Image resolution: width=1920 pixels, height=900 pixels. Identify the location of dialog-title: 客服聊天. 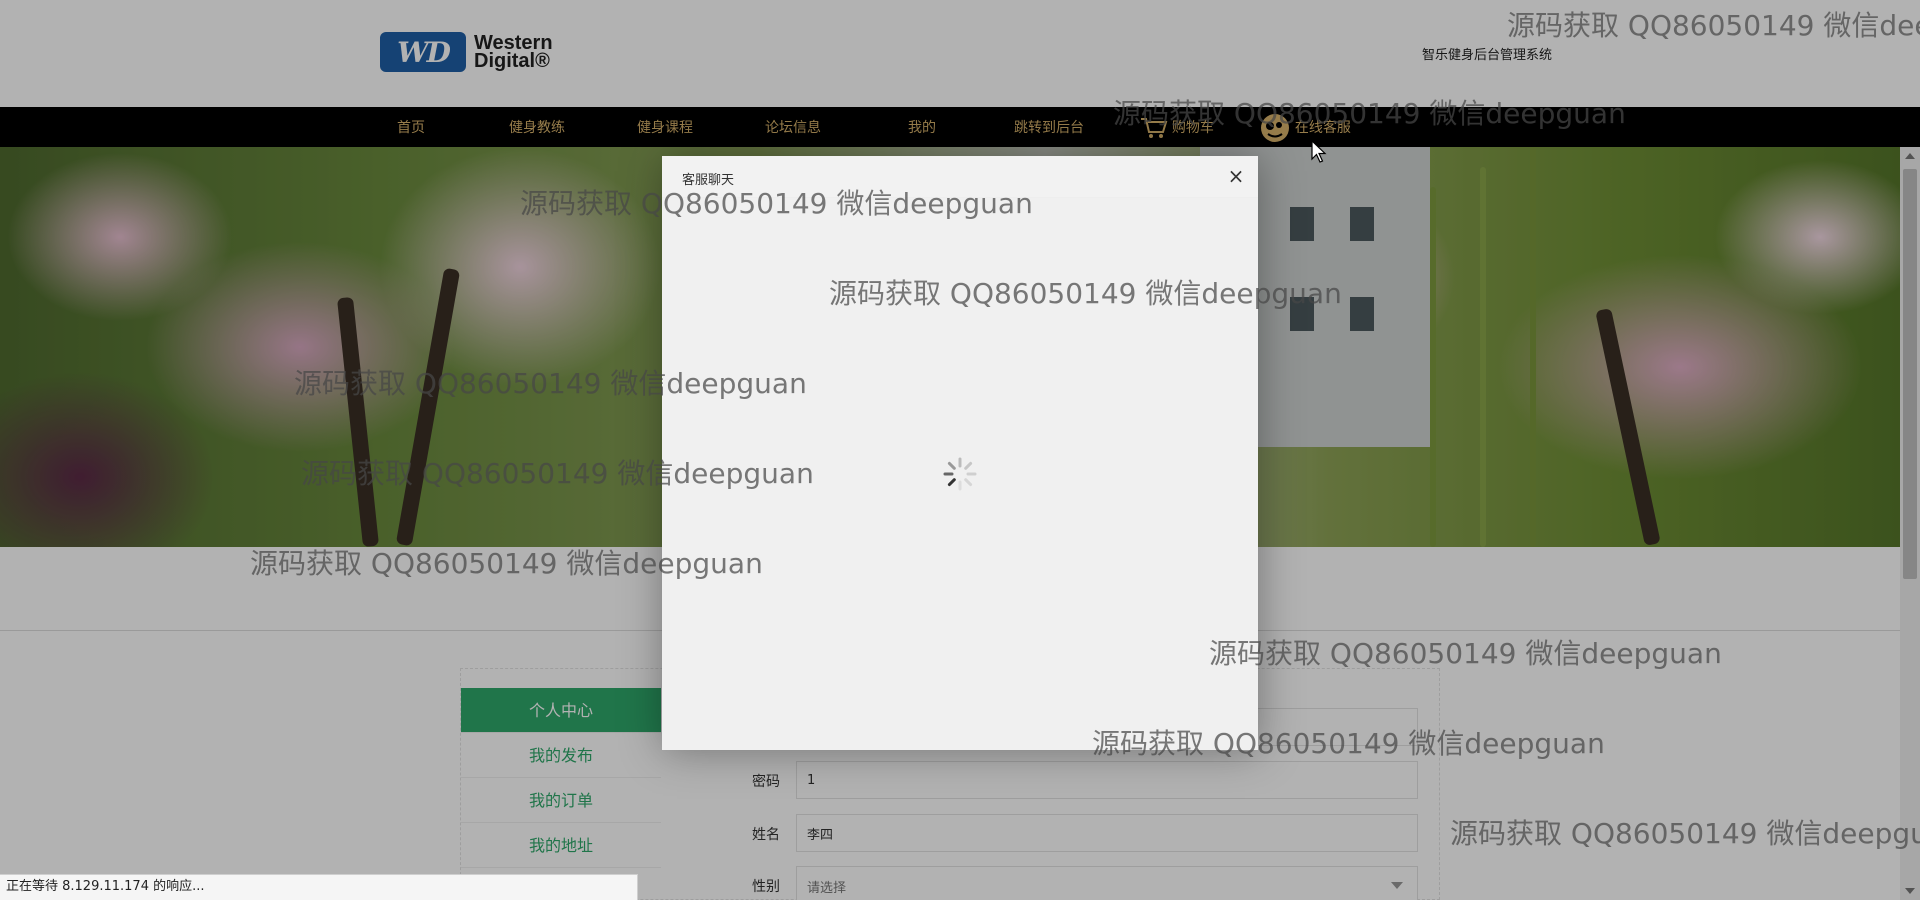
(708, 180).